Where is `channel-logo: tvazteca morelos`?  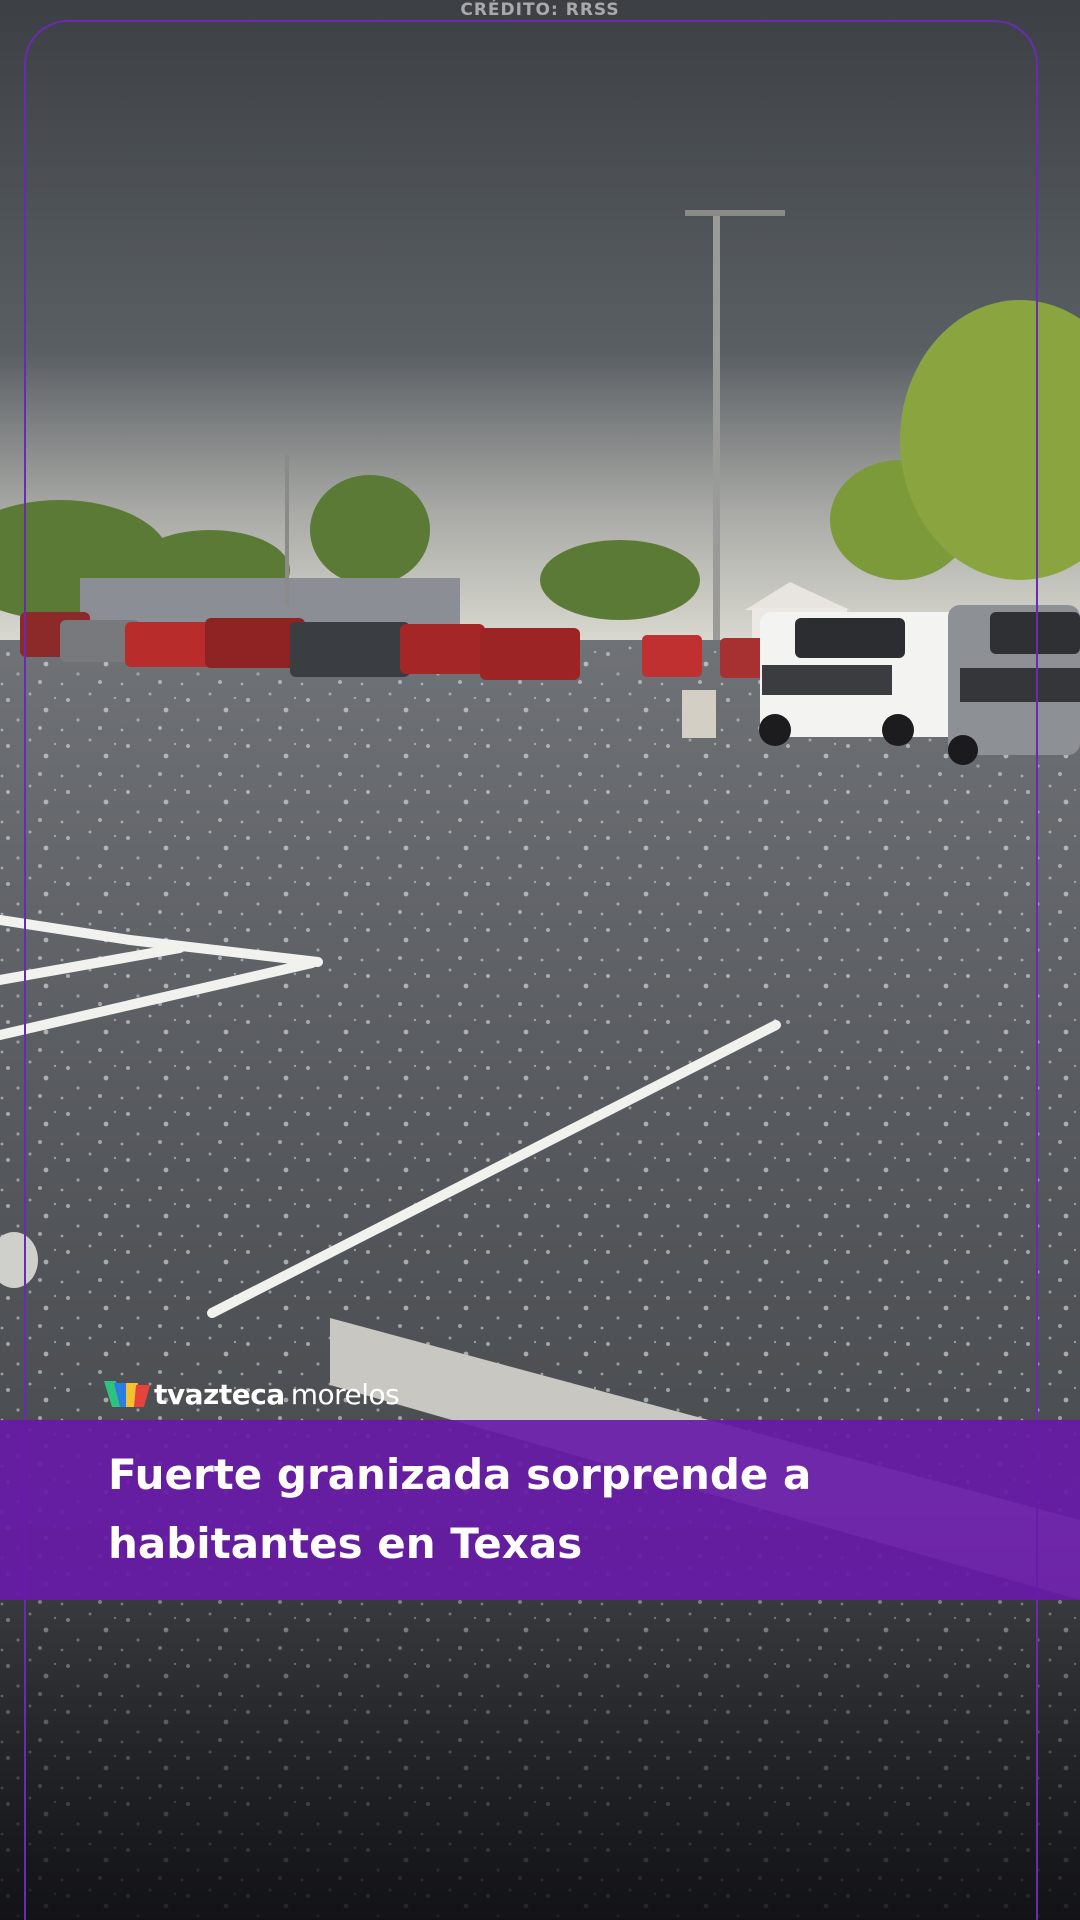
channel-logo: tvazteca morelos is located at coordinates (252, 1394).